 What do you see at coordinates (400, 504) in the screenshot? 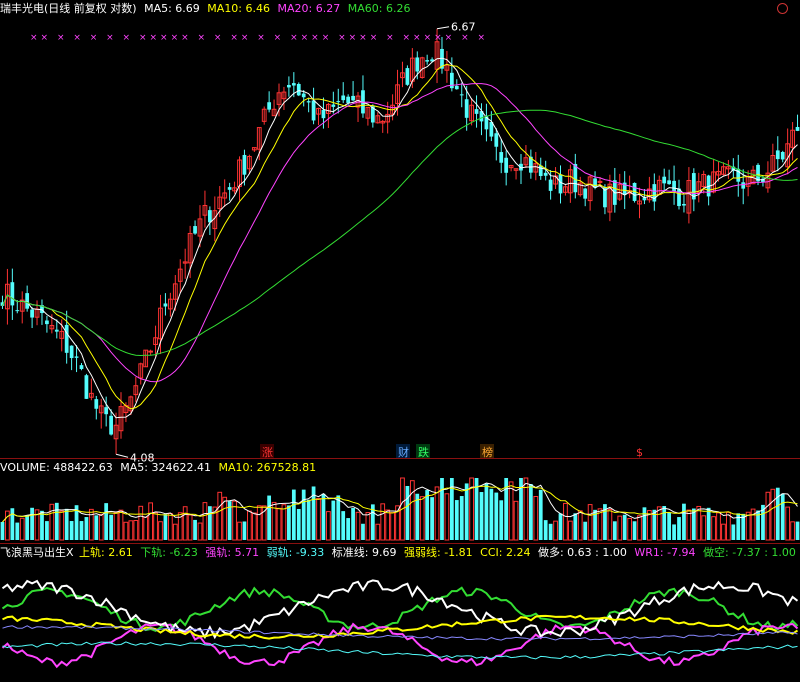
I see `volume-ma10-line` at bounding box center [400, 504].